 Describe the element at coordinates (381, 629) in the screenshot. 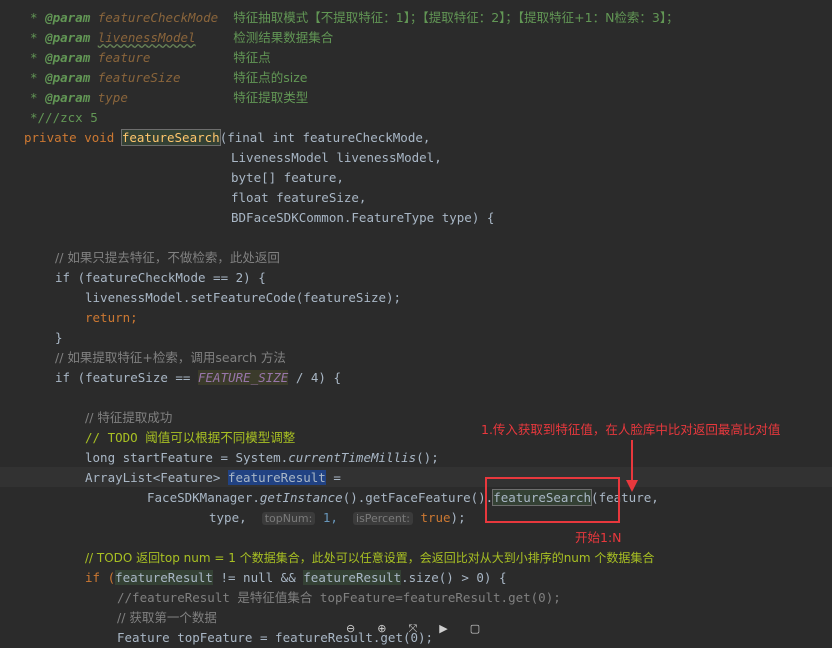

I see `zoom-in-icon: ⊕` at that location.